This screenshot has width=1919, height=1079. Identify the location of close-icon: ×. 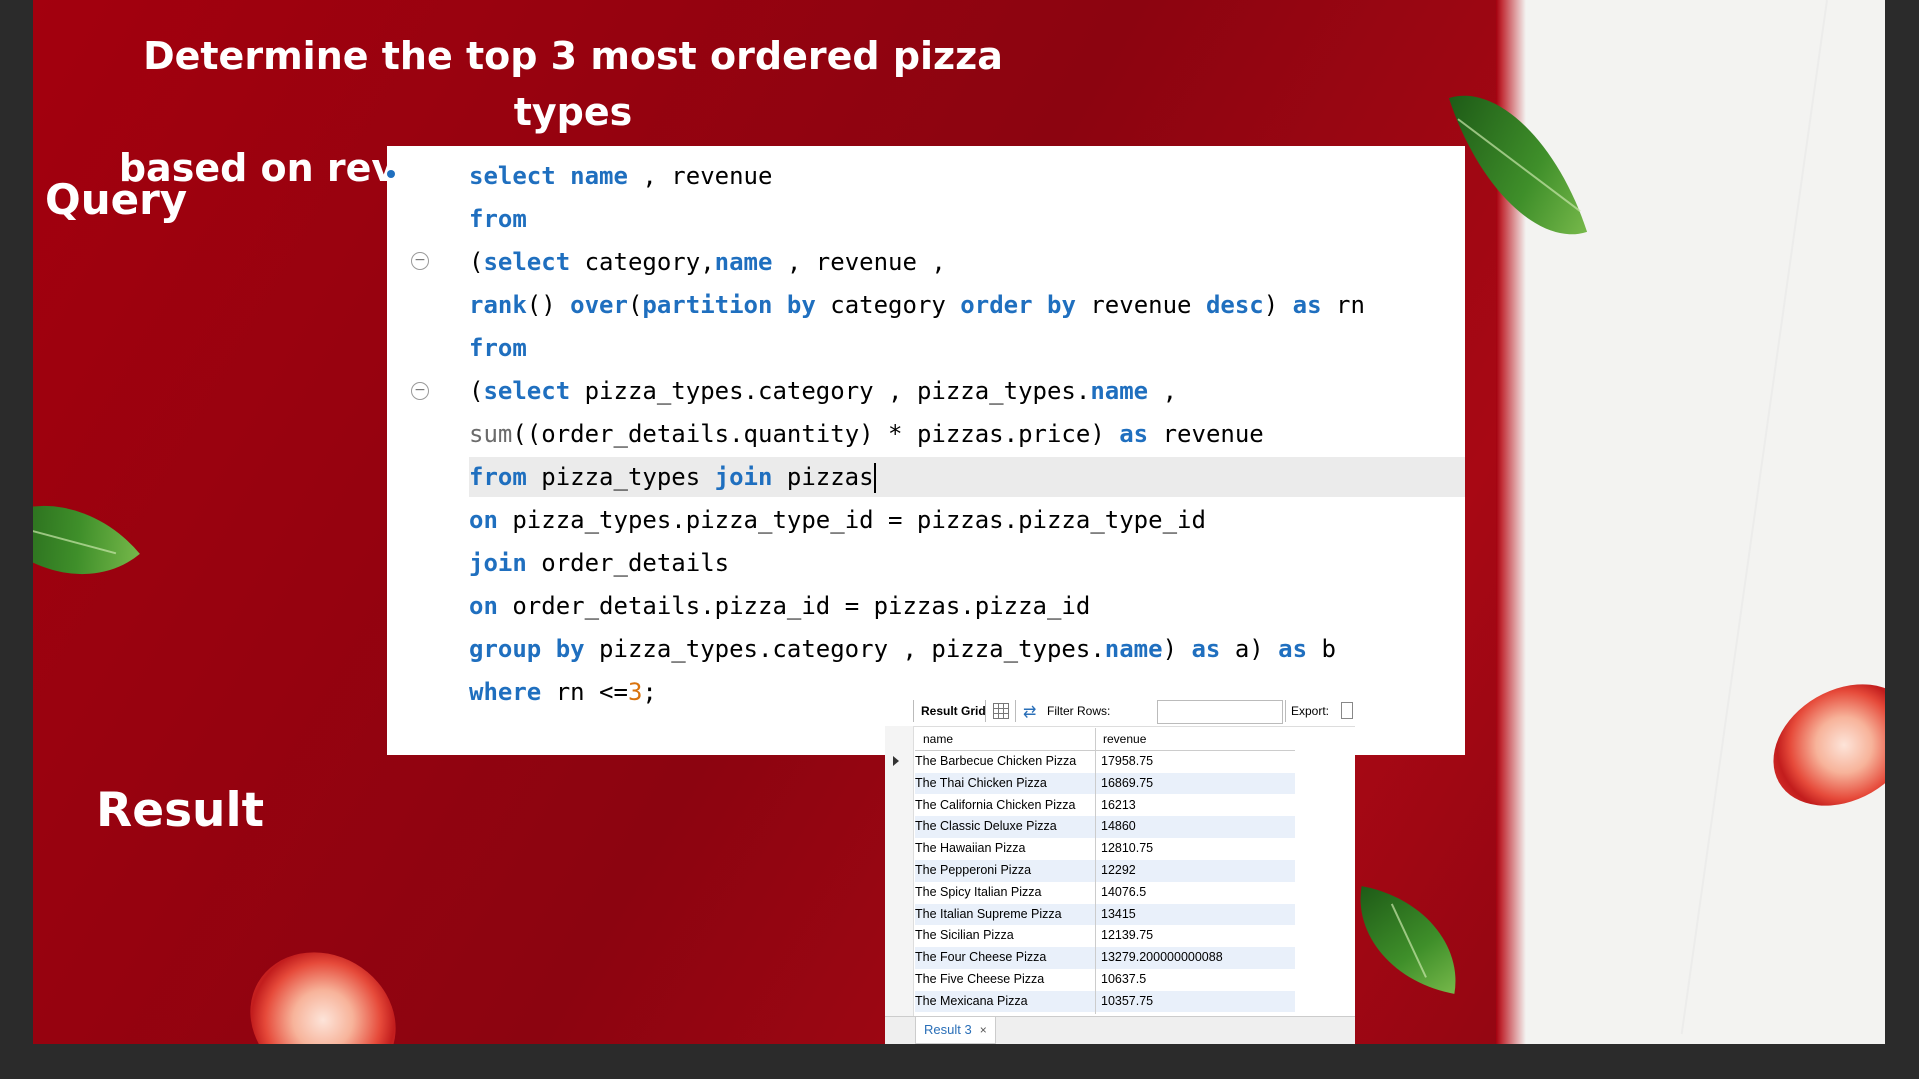
(983, 1030).